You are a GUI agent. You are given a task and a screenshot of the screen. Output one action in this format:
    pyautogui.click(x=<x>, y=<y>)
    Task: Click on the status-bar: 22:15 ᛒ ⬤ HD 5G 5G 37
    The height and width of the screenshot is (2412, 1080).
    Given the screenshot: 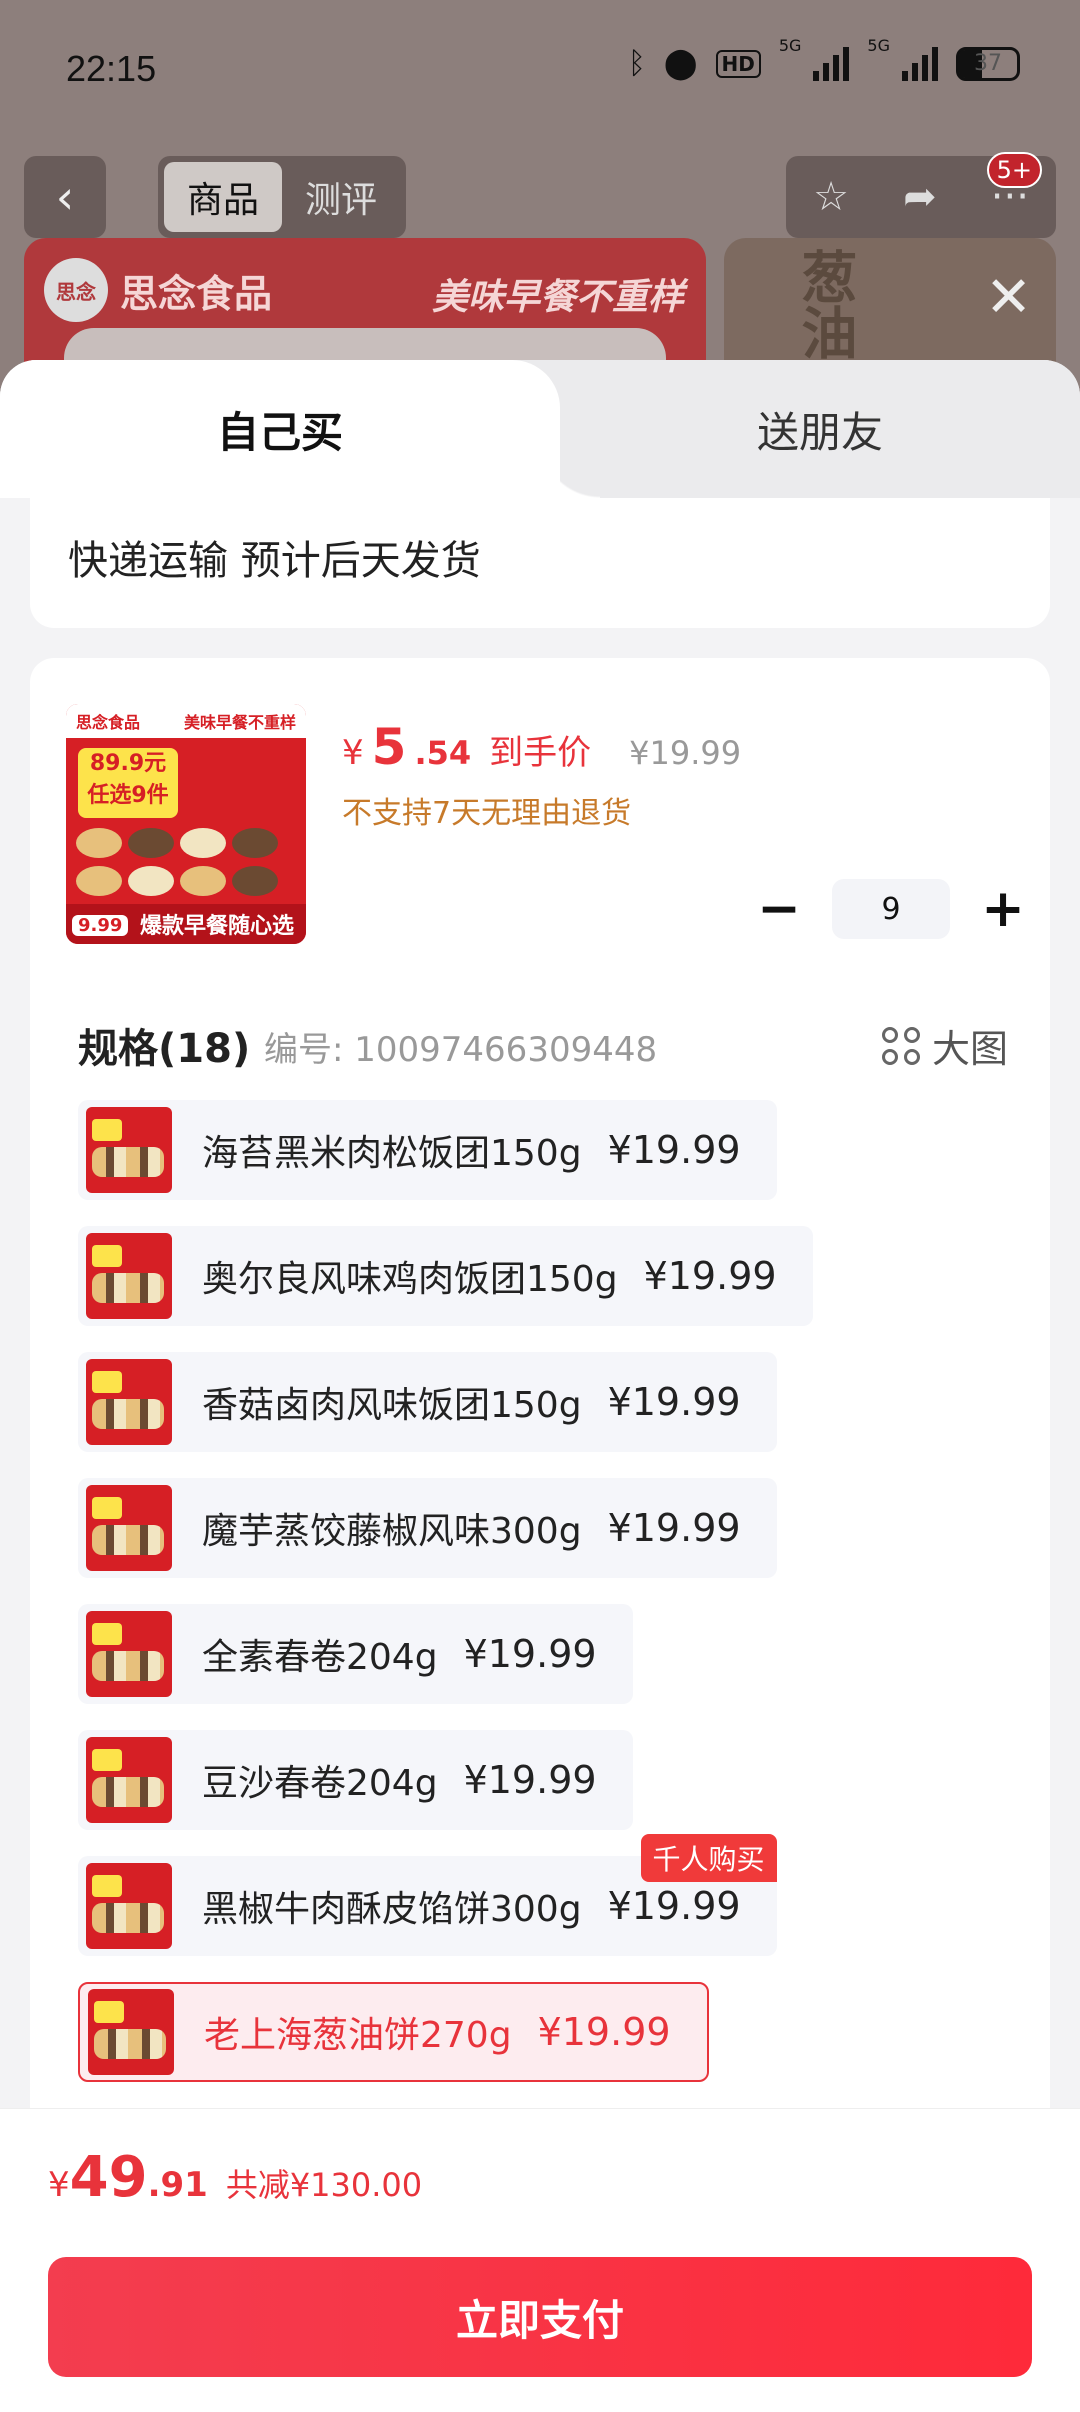 What is the action you would take?
    pyautogui.click(x=540, y=70)
    